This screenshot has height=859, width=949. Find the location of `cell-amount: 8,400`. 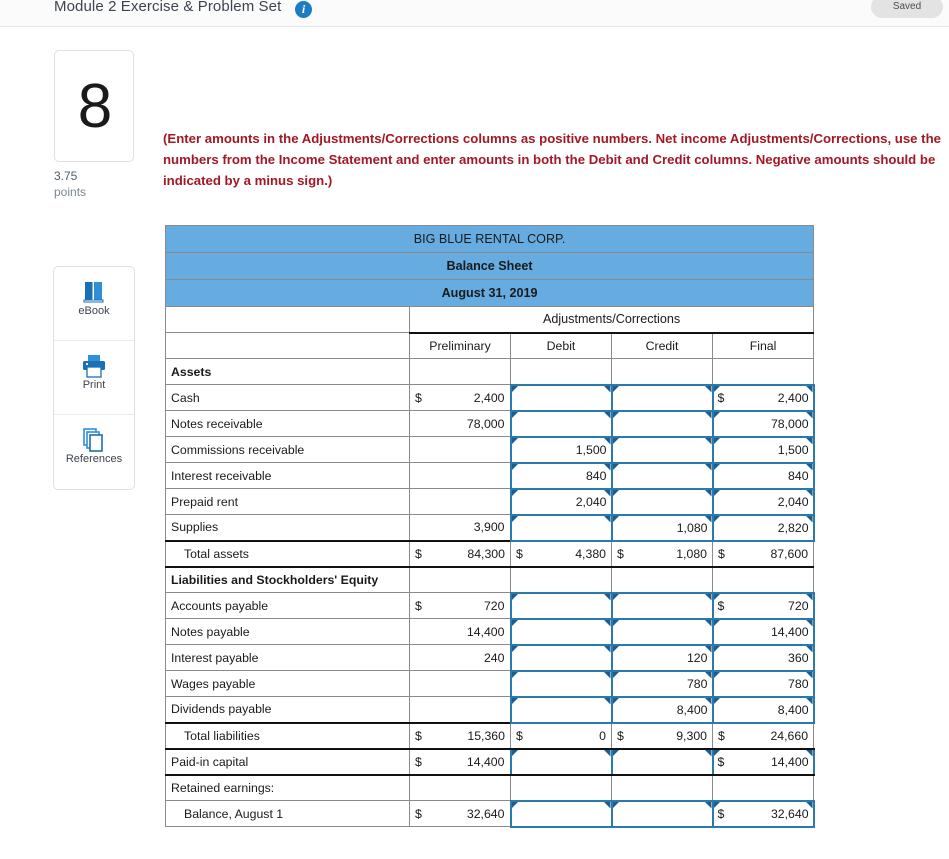

cell-amount: 8,400 is located at coordinates (692, 709).